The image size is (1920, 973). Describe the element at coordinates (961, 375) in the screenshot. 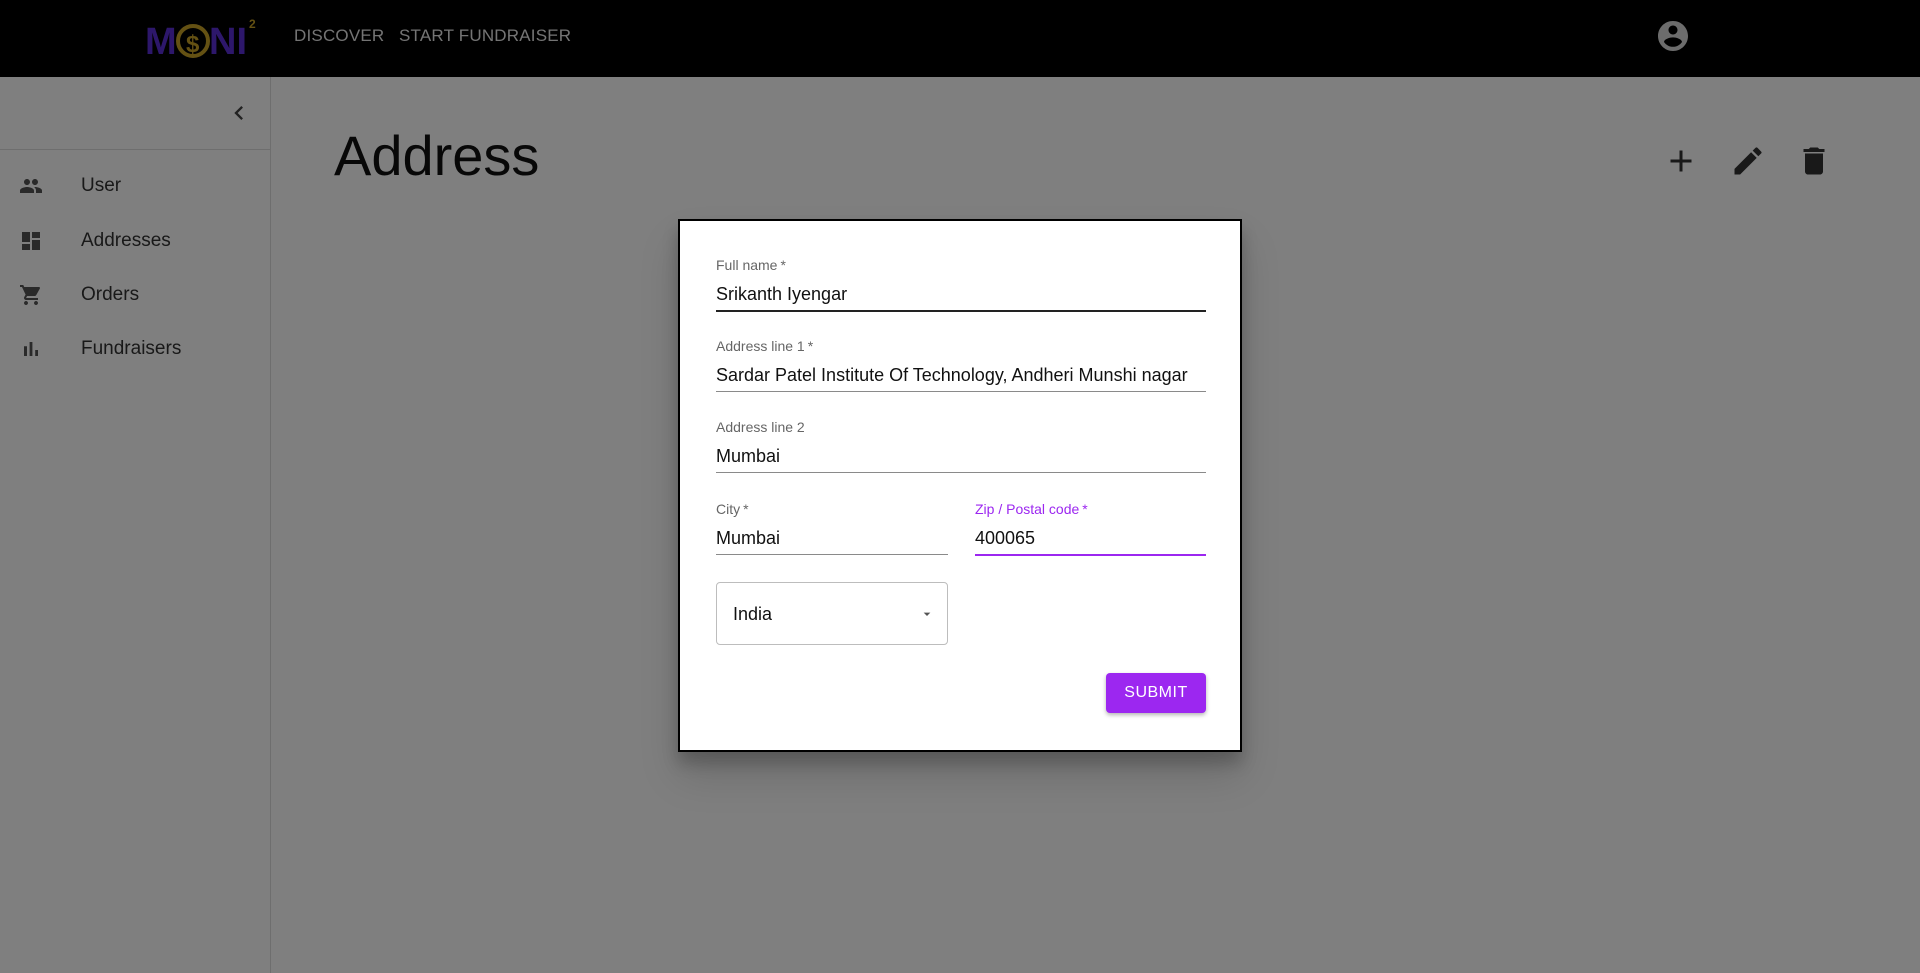

I see `address-line-1-input` at that location.